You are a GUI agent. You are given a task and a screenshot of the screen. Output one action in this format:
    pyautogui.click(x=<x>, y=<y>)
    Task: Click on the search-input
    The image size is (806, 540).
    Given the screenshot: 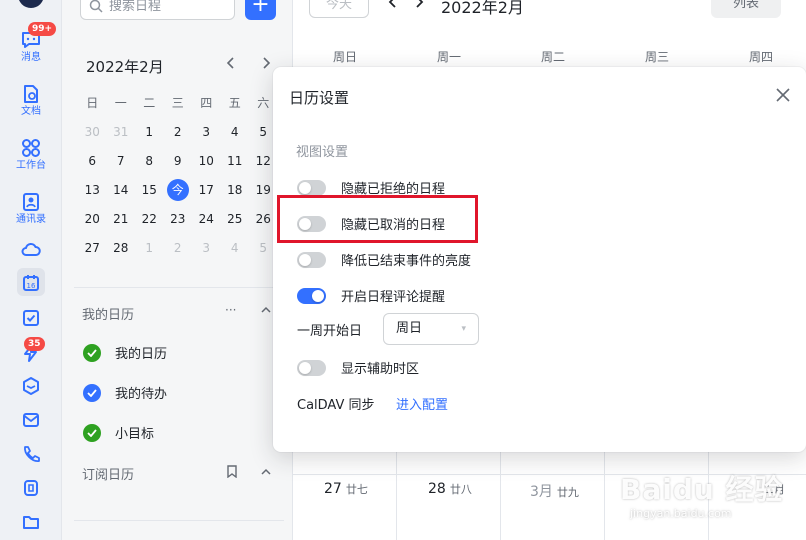 What is the action you would take?
    pyautogui.click(x=169, y=7)
    